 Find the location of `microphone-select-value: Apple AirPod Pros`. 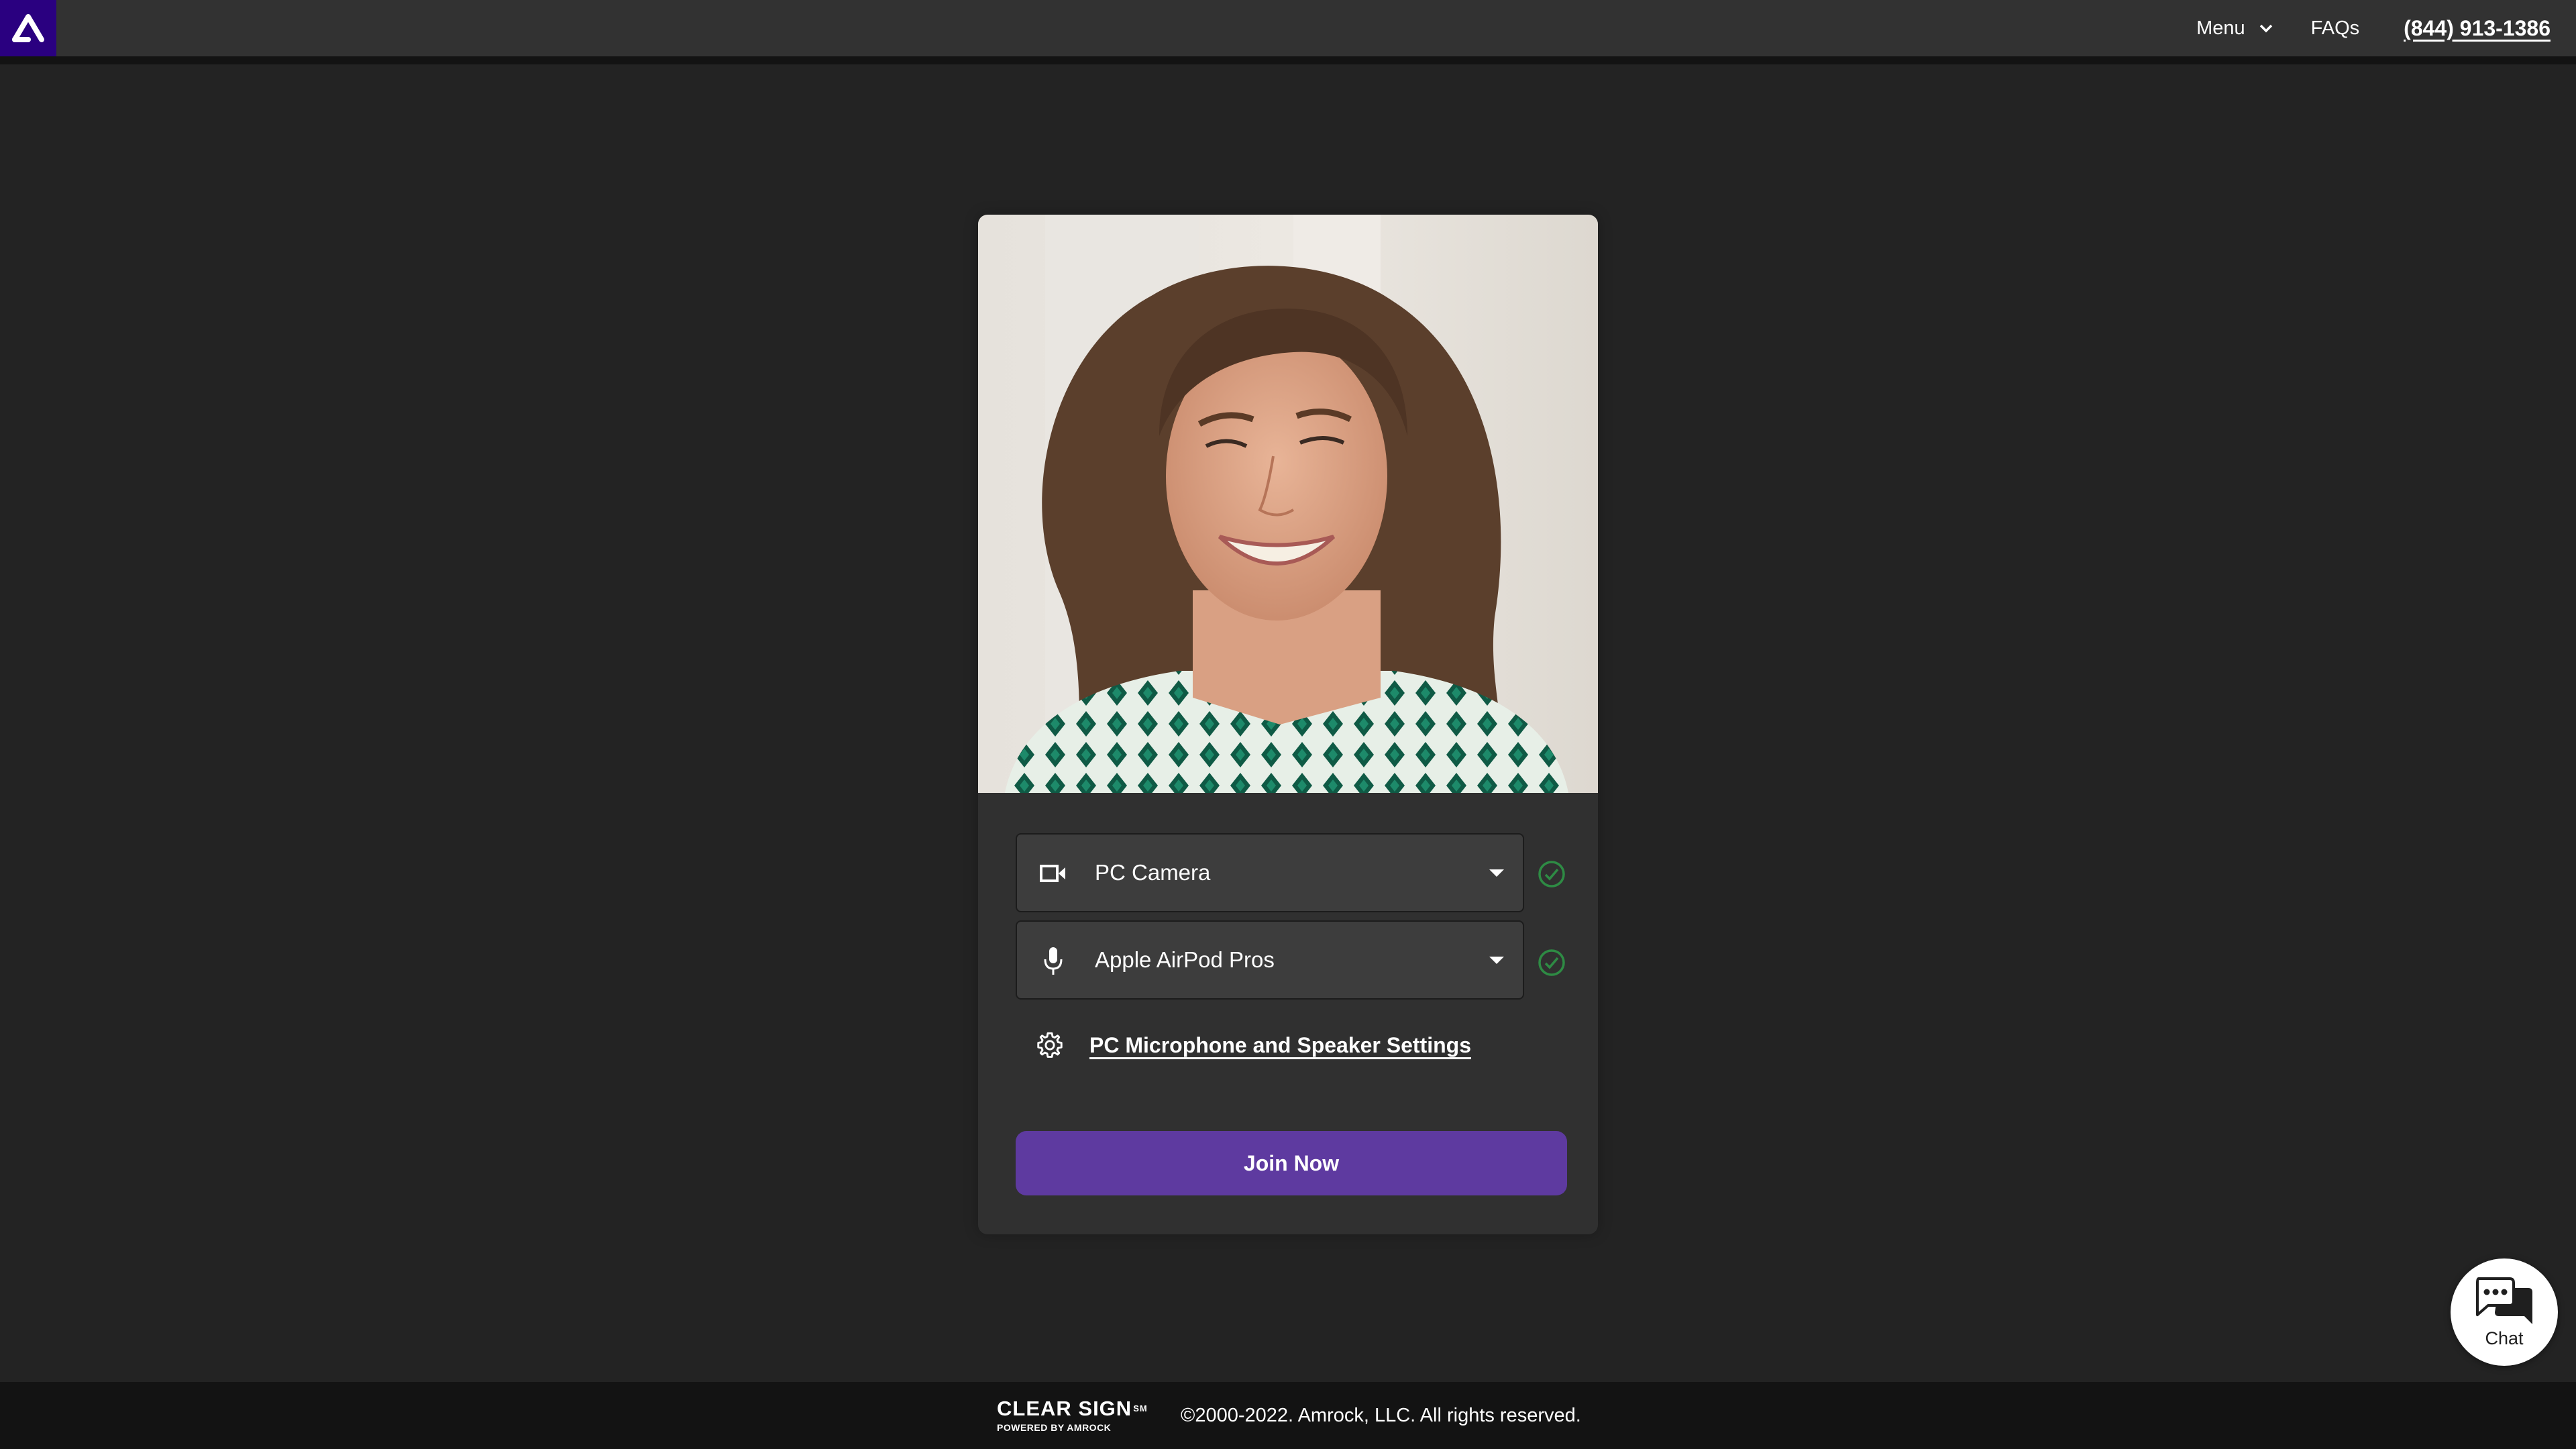

microphone-select-value: Apple AirPod Pros is located at coordinates (1185, 959).